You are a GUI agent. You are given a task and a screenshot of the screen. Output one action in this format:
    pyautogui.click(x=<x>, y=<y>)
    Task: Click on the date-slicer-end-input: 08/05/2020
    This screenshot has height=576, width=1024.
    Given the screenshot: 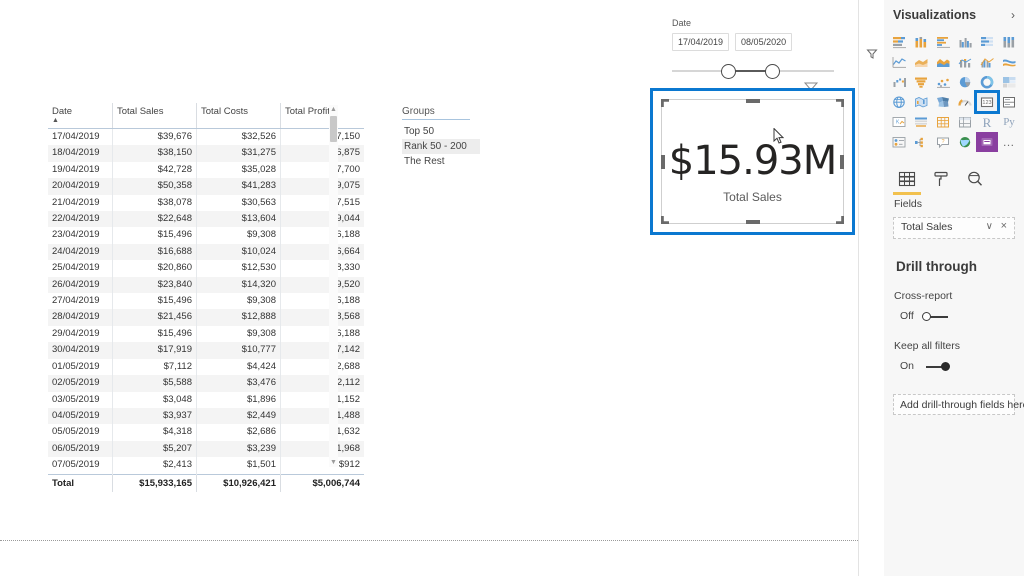 What is the action you would take?
    pyautogui.click(x=764, y=42)
    